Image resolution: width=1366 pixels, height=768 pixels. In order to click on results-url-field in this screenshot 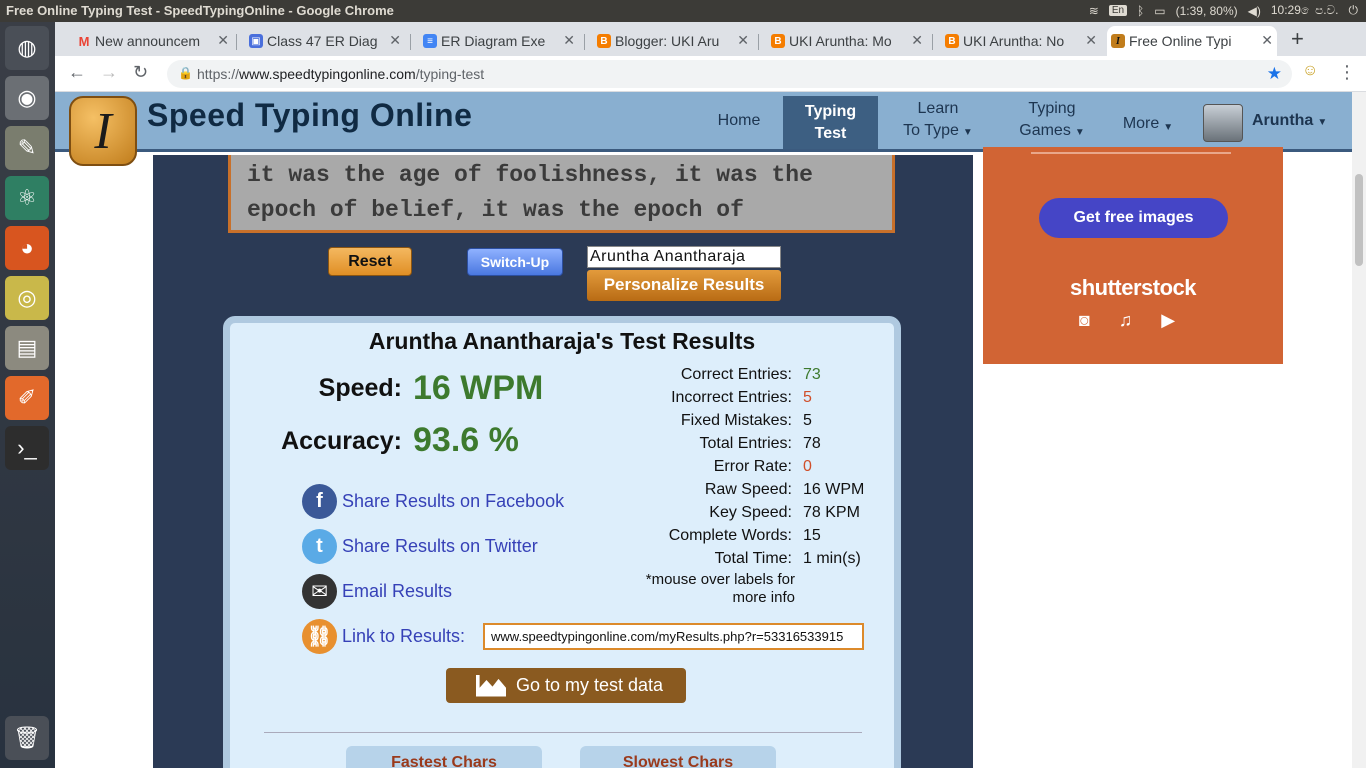, I will do `click(673, 636)`.